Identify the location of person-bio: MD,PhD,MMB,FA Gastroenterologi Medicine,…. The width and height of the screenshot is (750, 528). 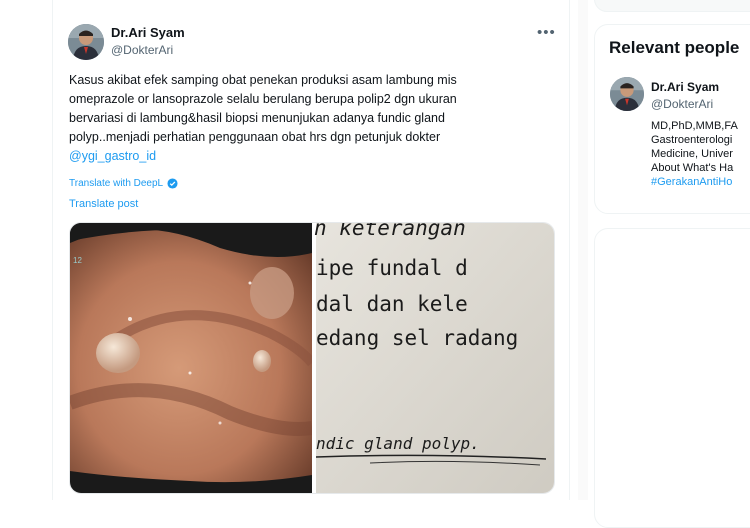
(694, 154).